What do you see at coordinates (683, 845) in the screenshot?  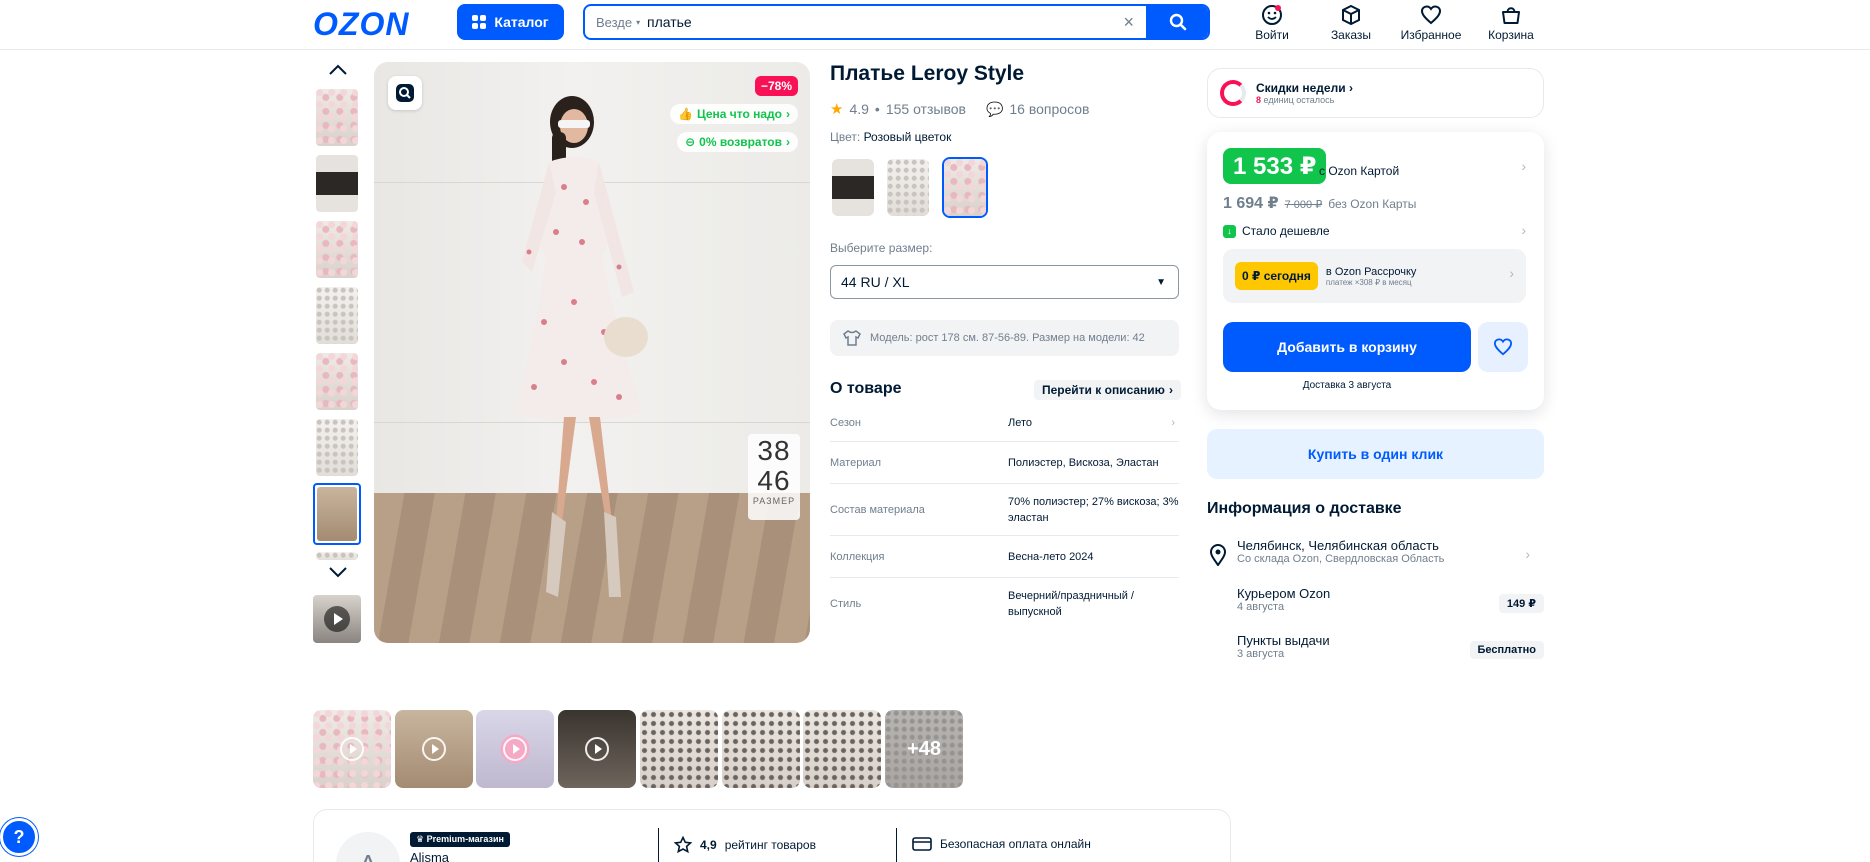 I see `star-outline-icon` at bounding box center [683, 845].